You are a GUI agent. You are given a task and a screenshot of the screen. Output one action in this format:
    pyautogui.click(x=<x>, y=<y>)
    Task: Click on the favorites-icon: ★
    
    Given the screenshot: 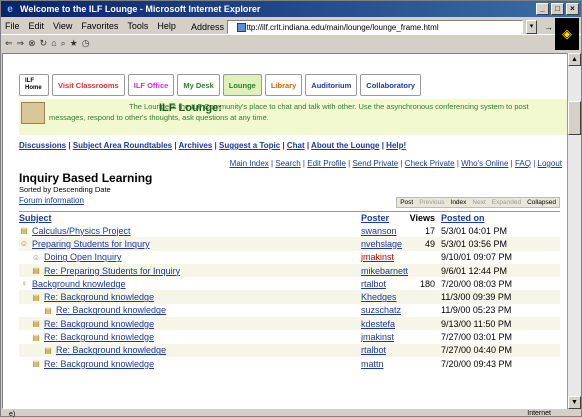 What is the action you would take?
    pyautogui.click(x=74, y=43)
    